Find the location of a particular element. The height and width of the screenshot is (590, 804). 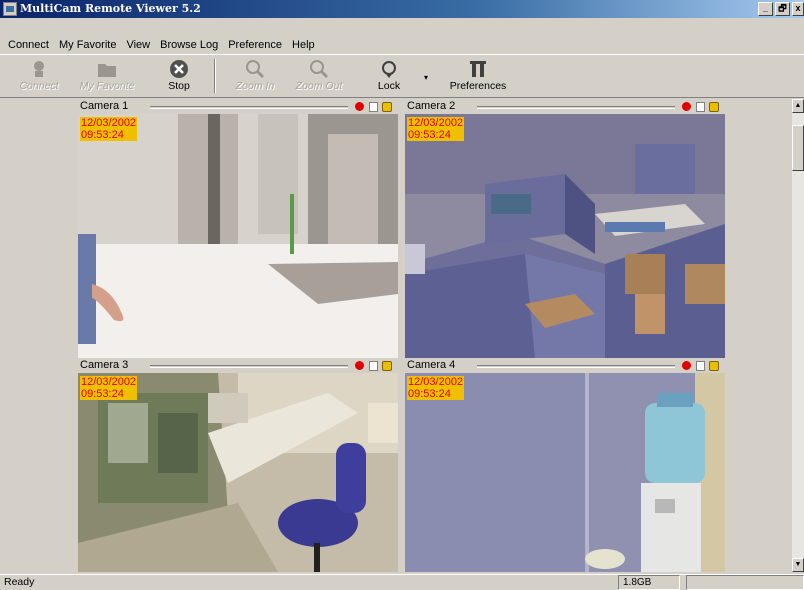

camera-header: Camera 3 is located at coordinates (238, 366).